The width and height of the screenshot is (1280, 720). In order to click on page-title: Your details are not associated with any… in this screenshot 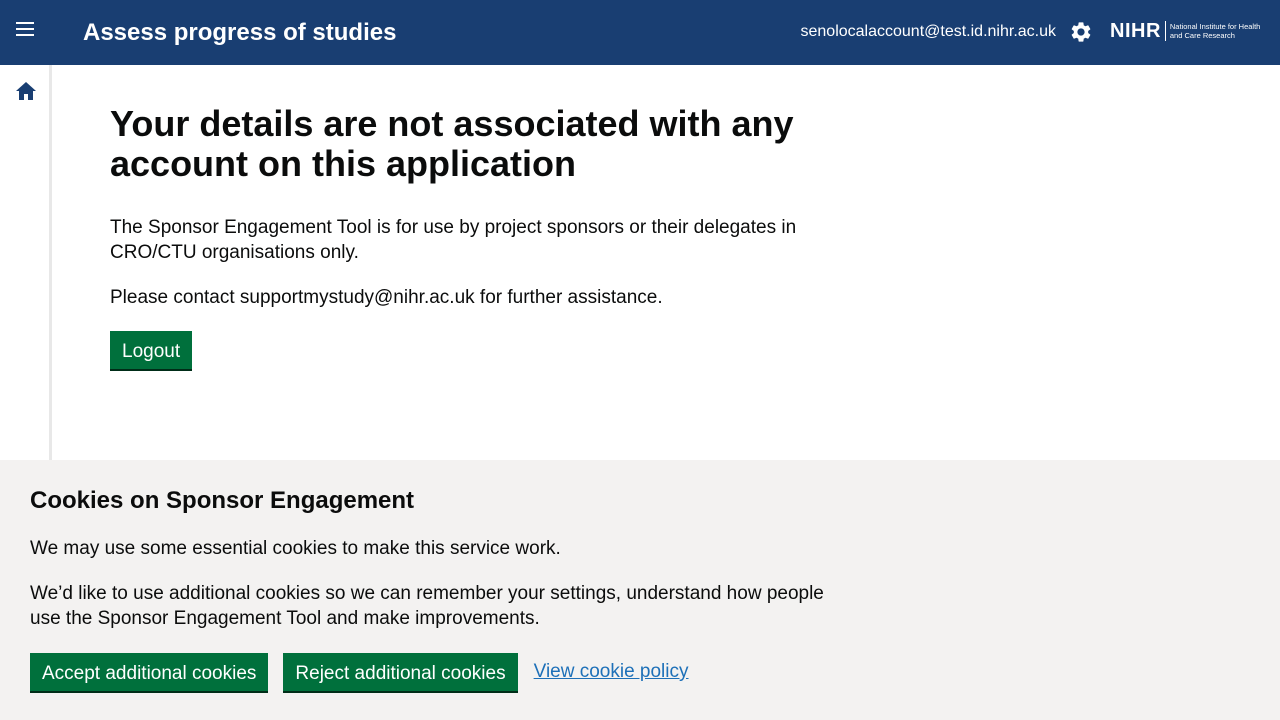, I will do `click(452, 143)`.